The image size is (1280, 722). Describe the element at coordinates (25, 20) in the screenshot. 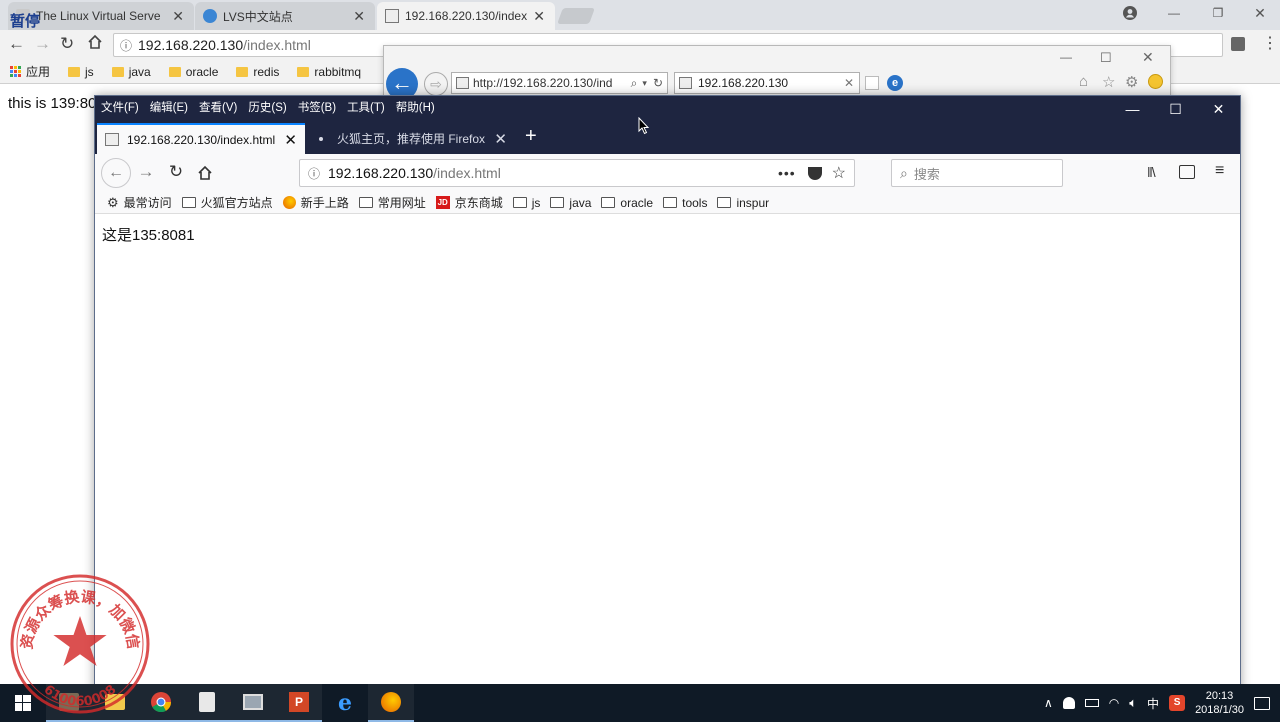

I see `pause-label: 暂停` at that location.